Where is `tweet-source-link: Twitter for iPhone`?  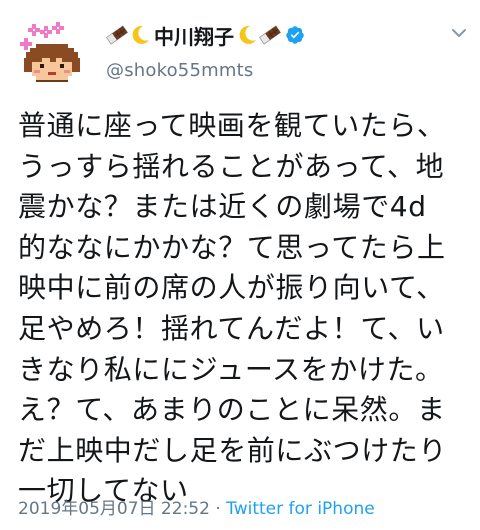 tweet-source-link: Twitter for iPhone is located at coordinates (300, 509).